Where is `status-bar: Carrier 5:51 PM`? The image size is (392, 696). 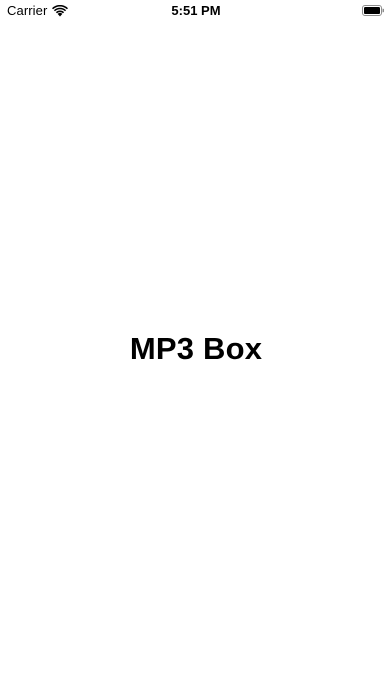 status-bar: Carrier 5:51 PM is located at coordinates (196, 11).